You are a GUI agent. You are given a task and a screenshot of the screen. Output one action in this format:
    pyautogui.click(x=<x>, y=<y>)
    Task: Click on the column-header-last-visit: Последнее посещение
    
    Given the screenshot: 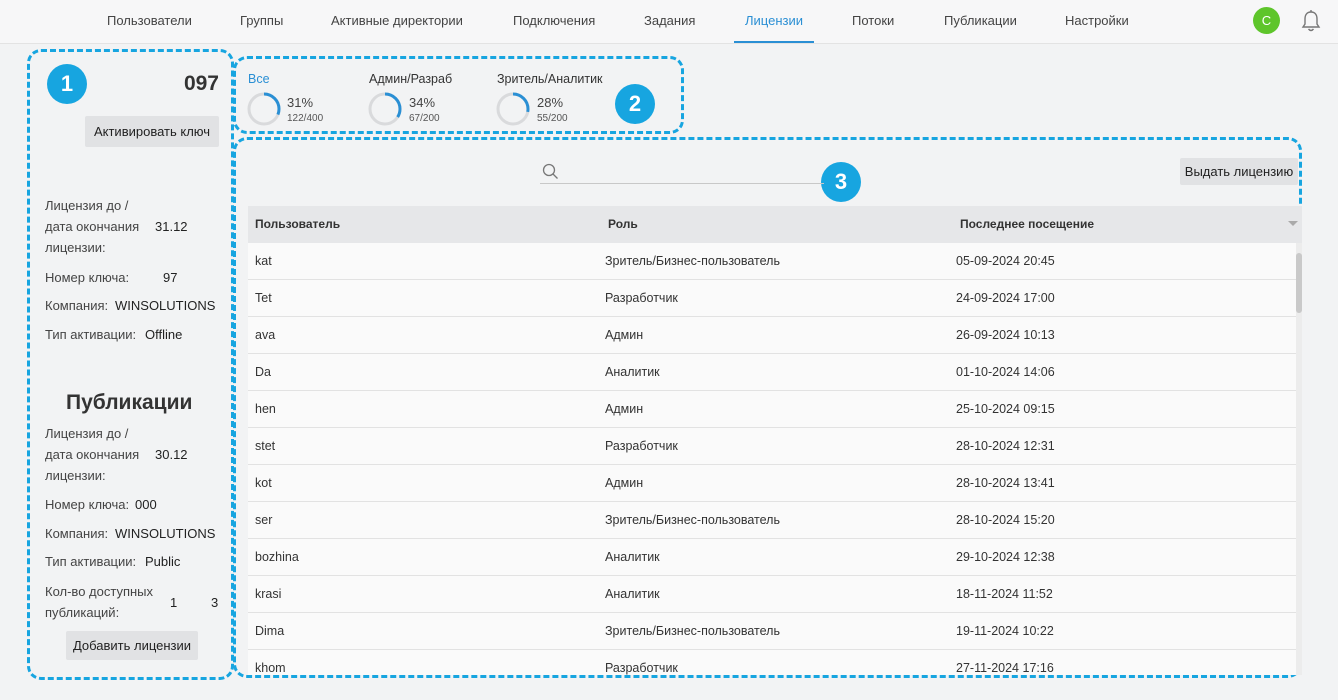 What is the action you would take?
    pyautogui.click(x=1027, y=224)
    